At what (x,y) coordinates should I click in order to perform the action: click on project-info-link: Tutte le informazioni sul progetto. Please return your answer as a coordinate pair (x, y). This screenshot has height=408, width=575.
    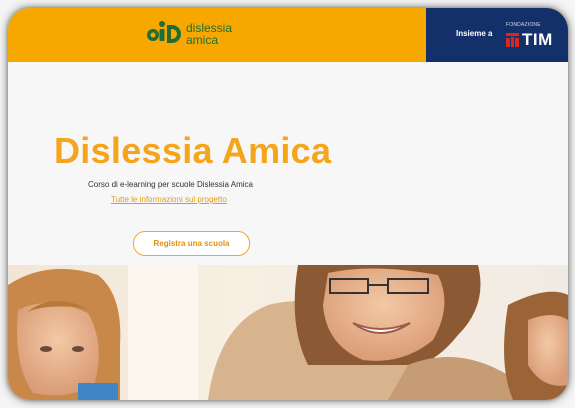
    Looking at the image, I should click on (169, 199).